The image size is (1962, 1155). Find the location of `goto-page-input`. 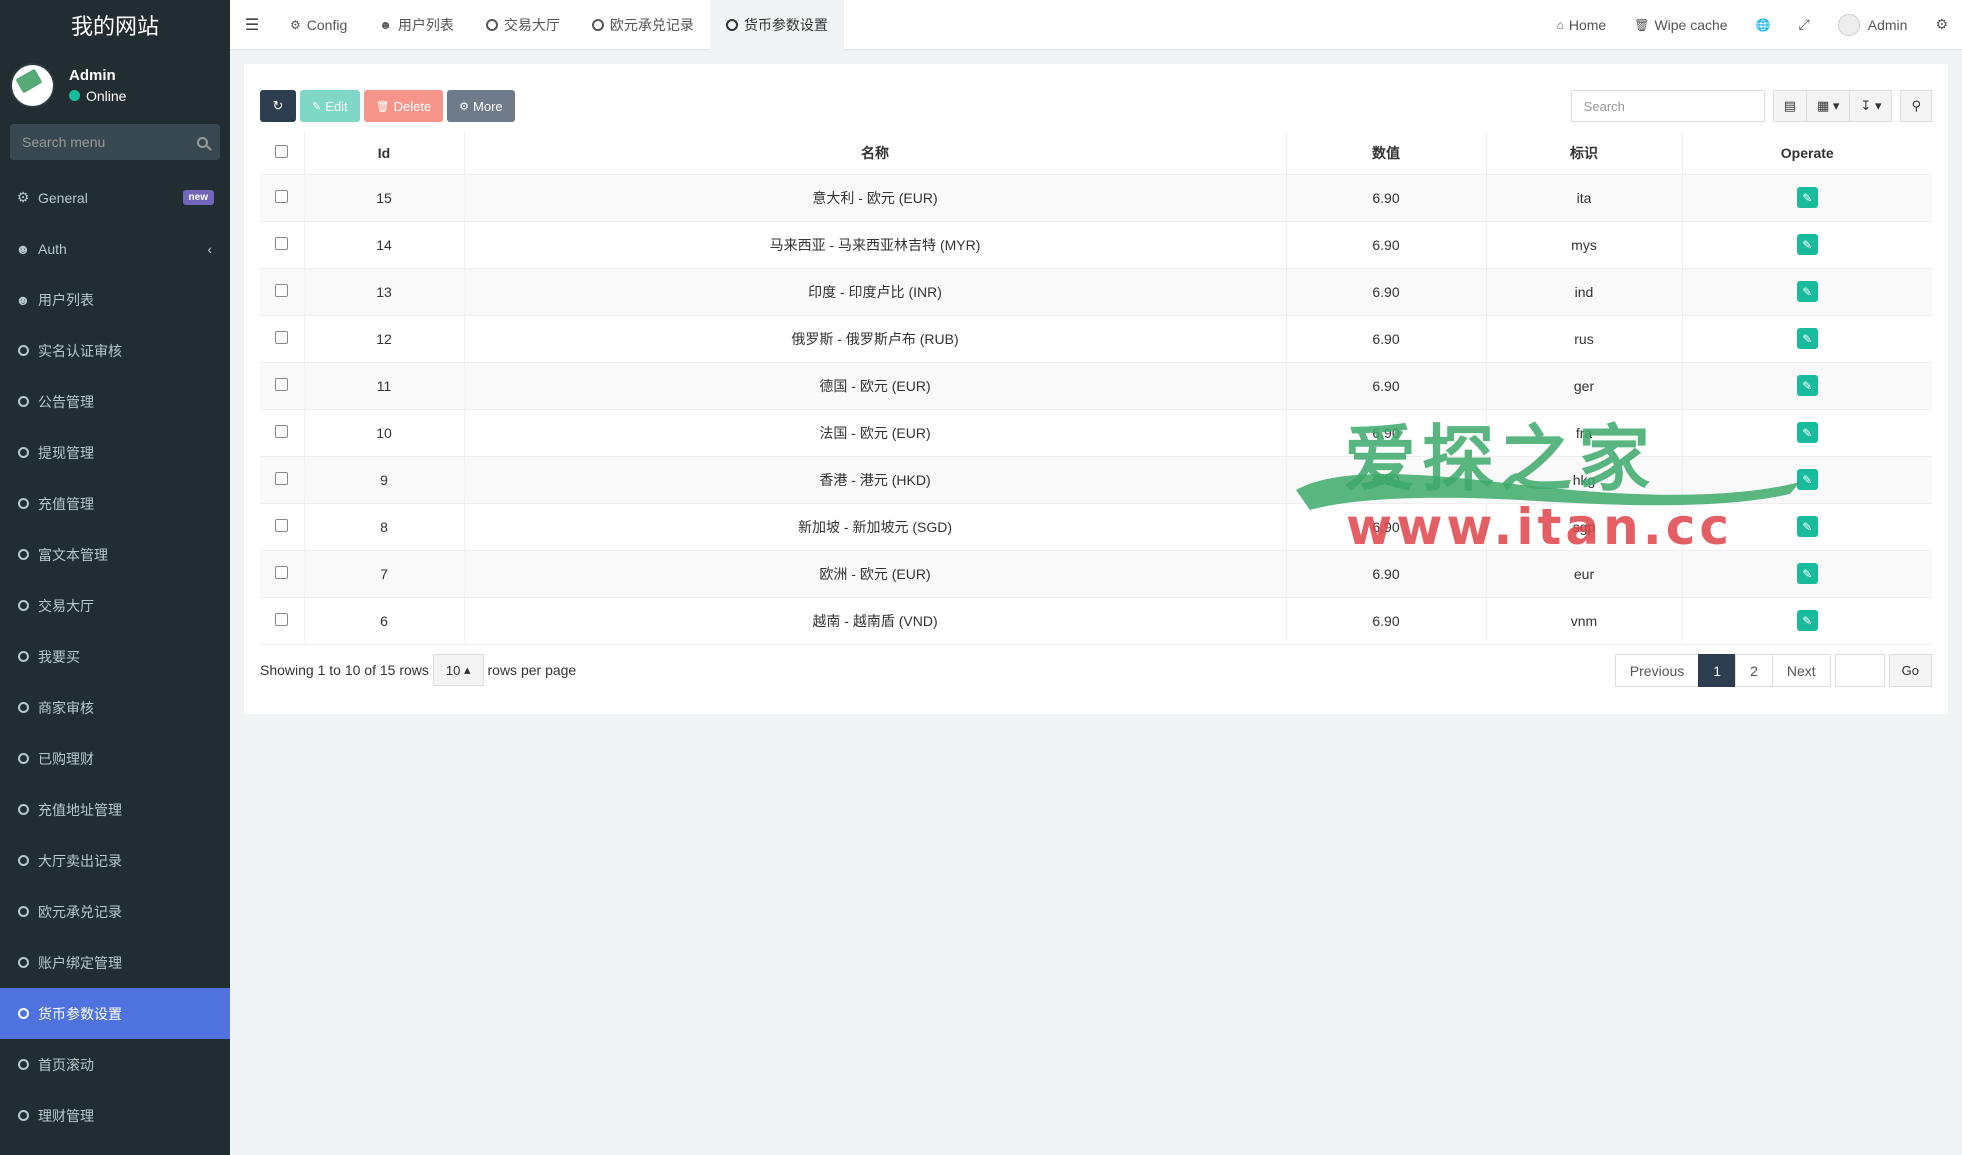

goto-page-input is located at coordinates (1859, 670).